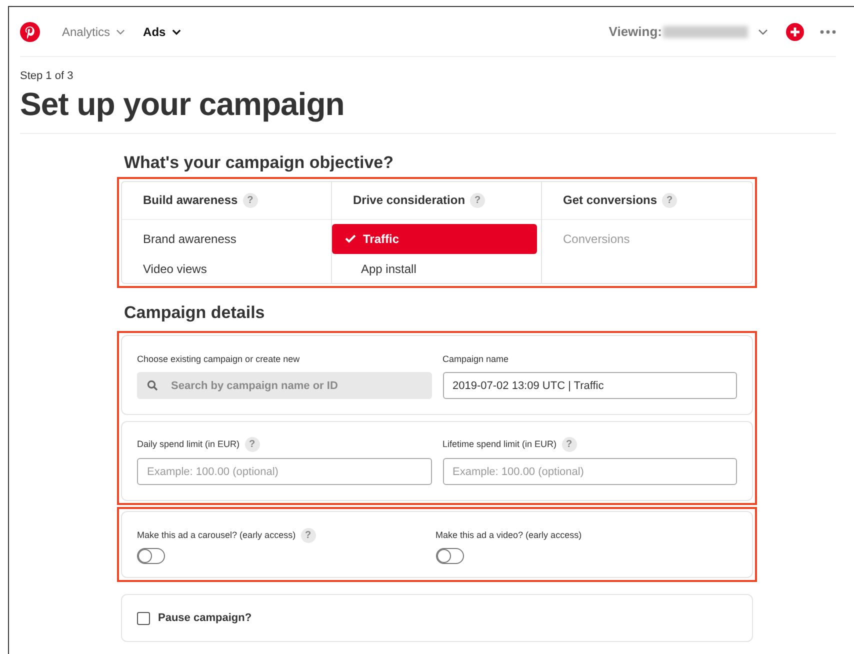 The image size is (854, 654). Describe the element at coordinates (30, 32) in the screenshot. I see `pinterest-logo-icon` at that location.